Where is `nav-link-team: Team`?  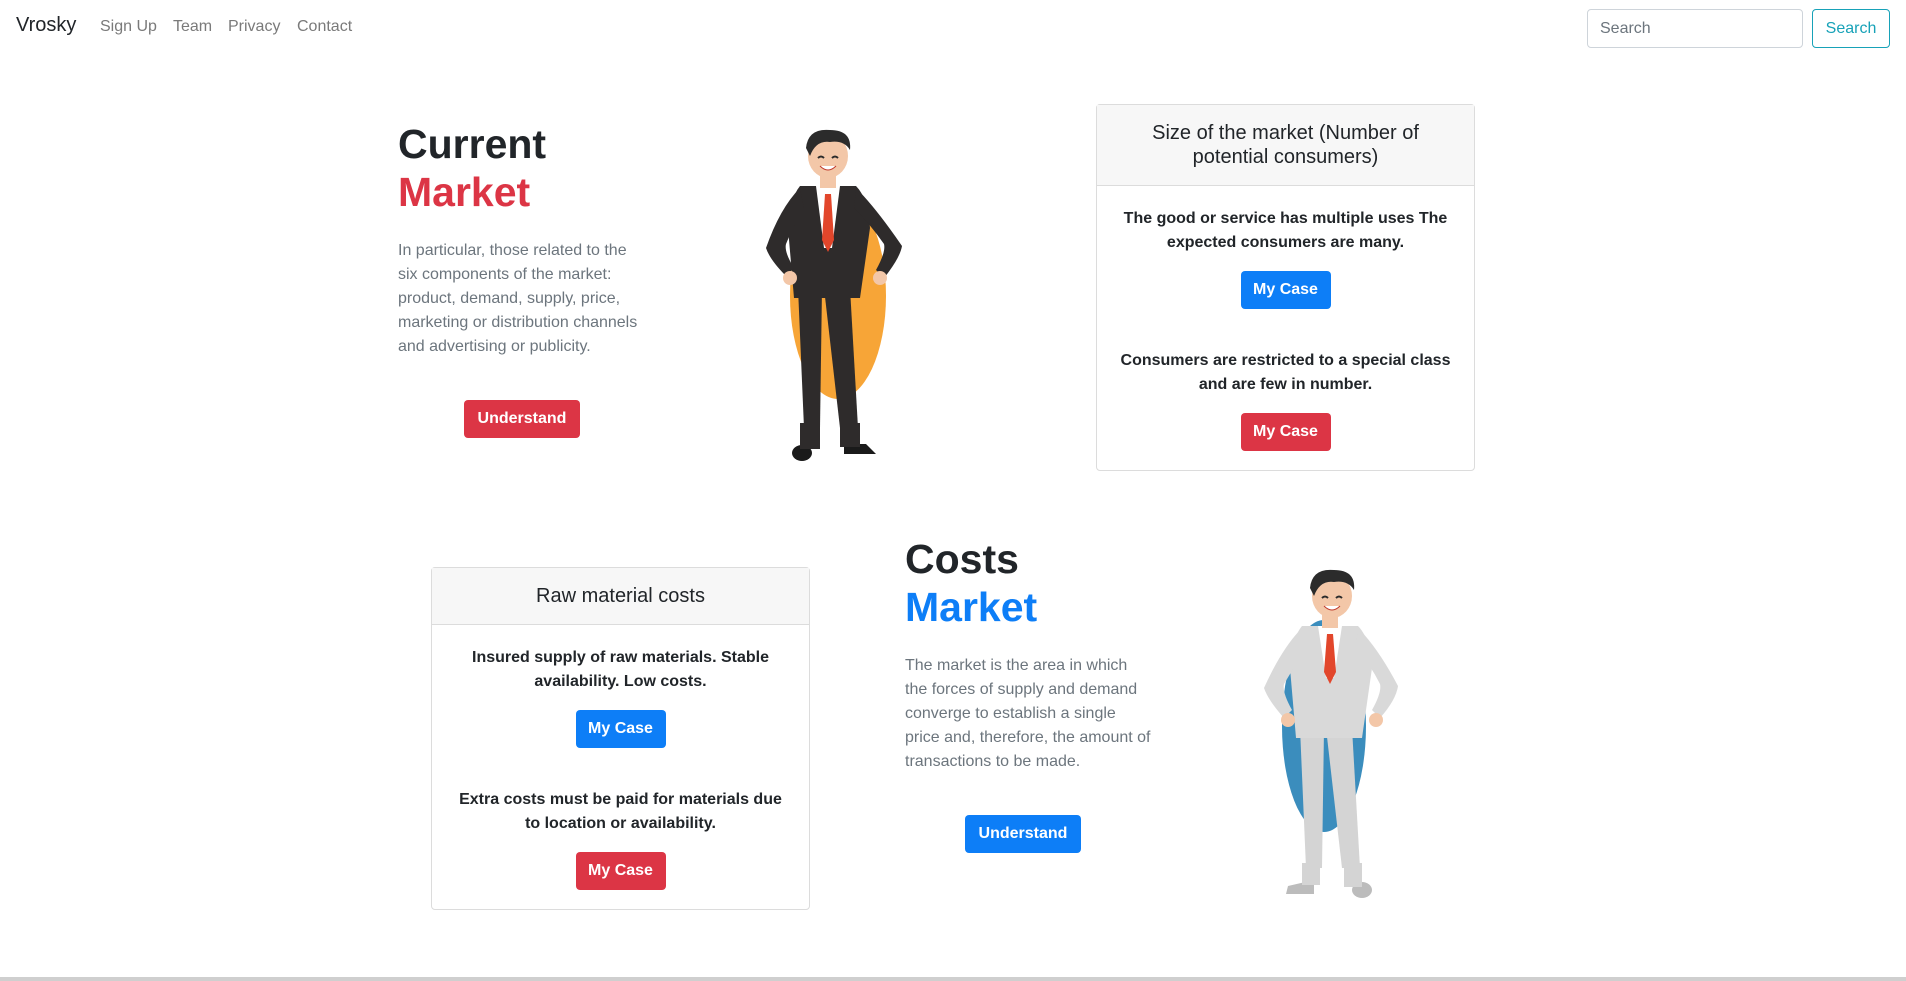 nav-link-team: Team is located at coordinates (192, 27).